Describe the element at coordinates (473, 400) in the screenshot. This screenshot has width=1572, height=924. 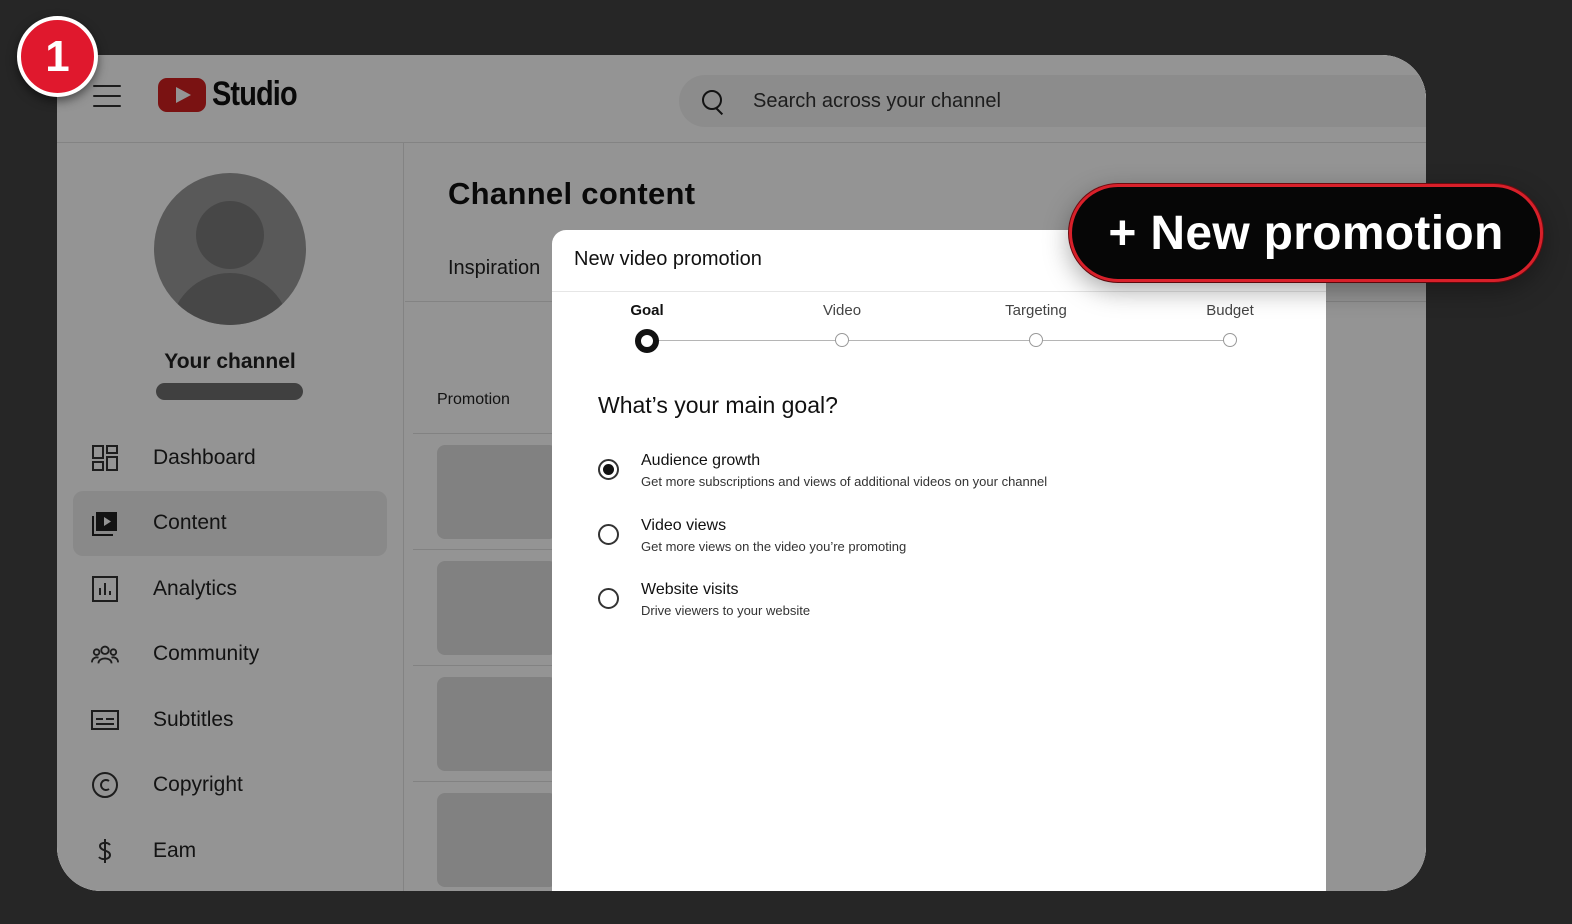
I see `column-header-promotion: Promotion` at that location.